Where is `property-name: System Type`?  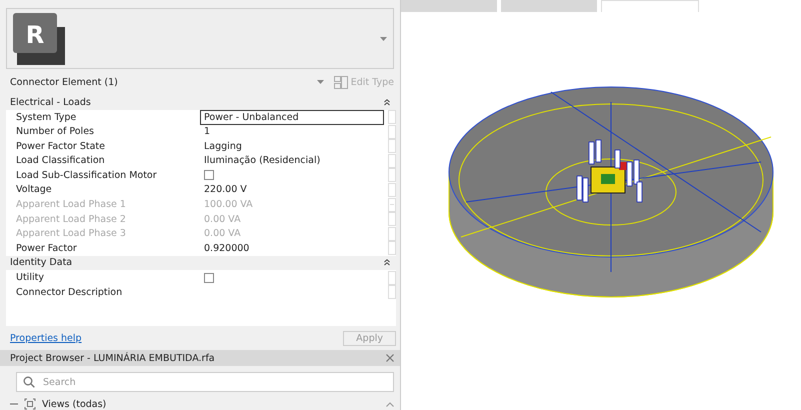 property-name: System Type is located at coordinates (46, 117).